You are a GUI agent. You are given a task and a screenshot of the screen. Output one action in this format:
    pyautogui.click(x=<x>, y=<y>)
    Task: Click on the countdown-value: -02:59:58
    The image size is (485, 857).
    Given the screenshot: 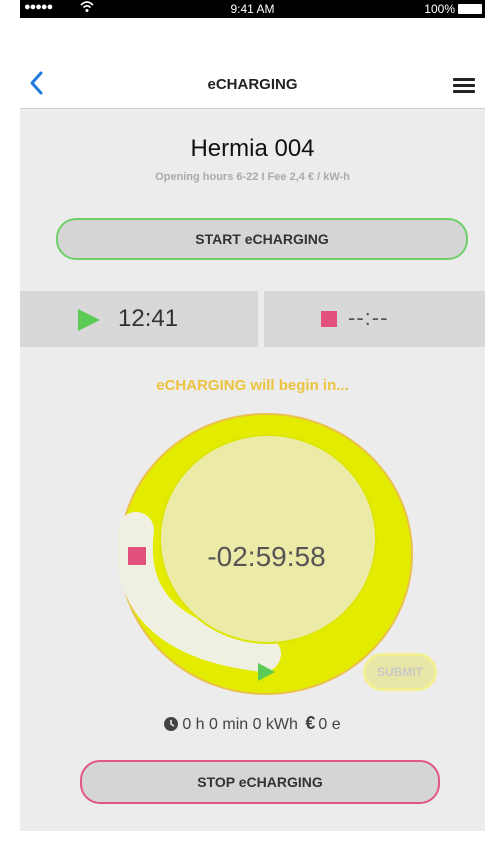 What is the action you would take?
    pyautogui.click(x=266, y=556)
    